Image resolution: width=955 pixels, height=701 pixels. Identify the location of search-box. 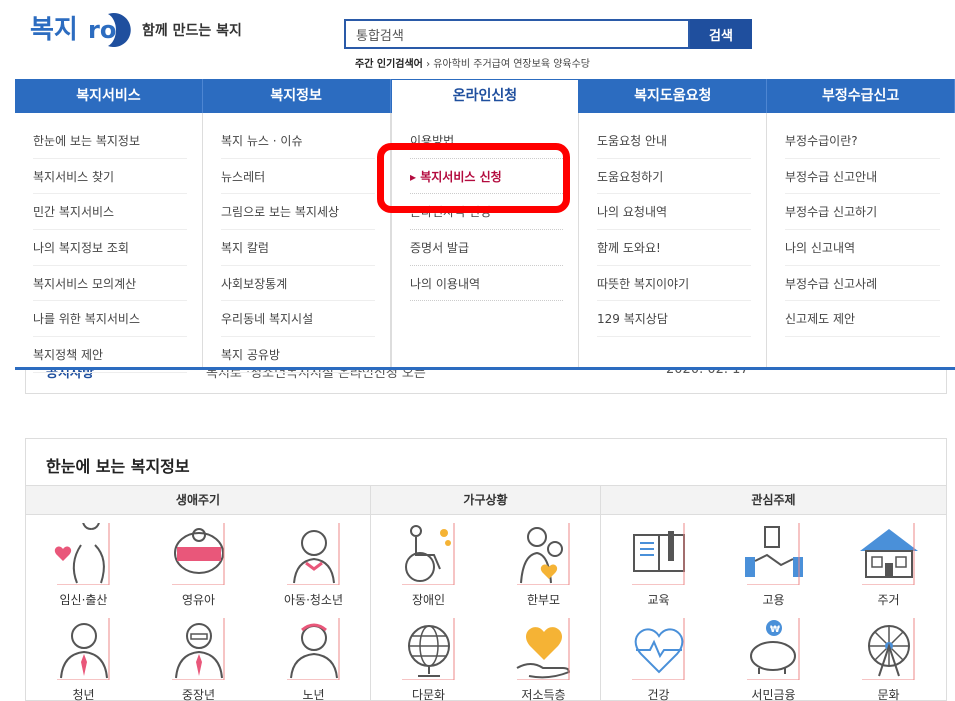
(517, 34).